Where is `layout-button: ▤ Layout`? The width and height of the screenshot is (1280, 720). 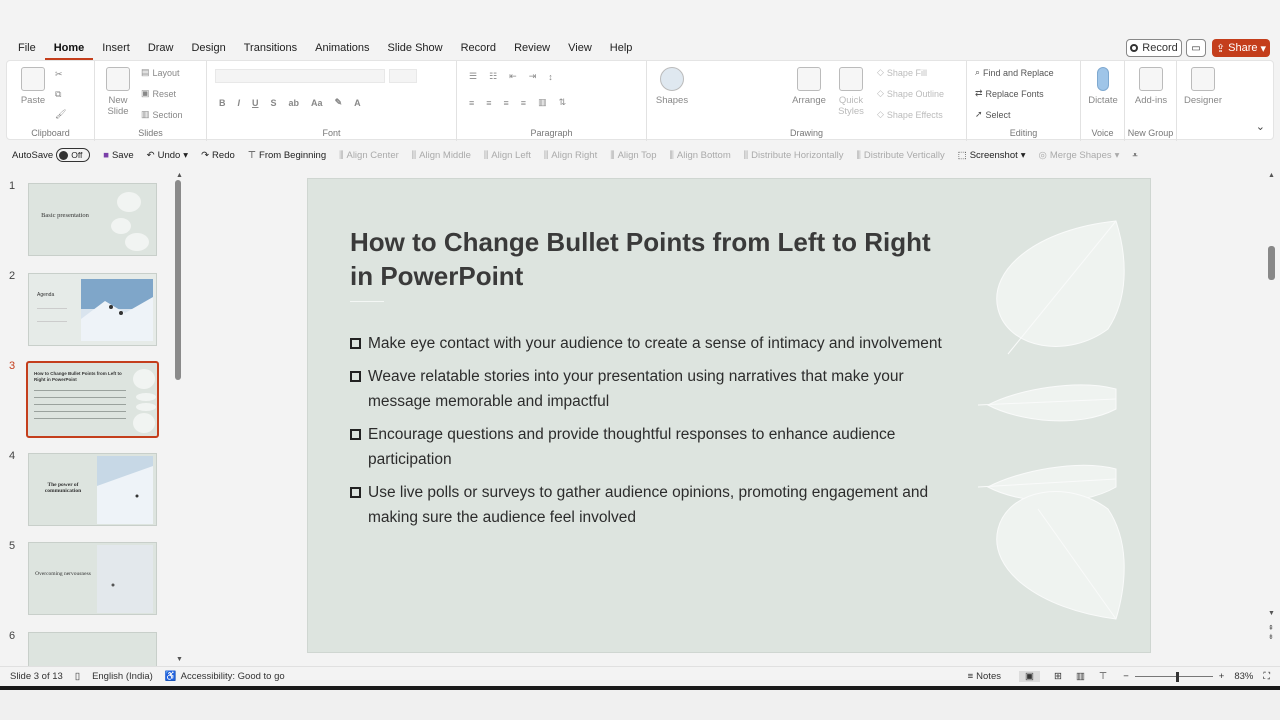
layout-button: ▤ Layout is located at coordinates (160, 72).